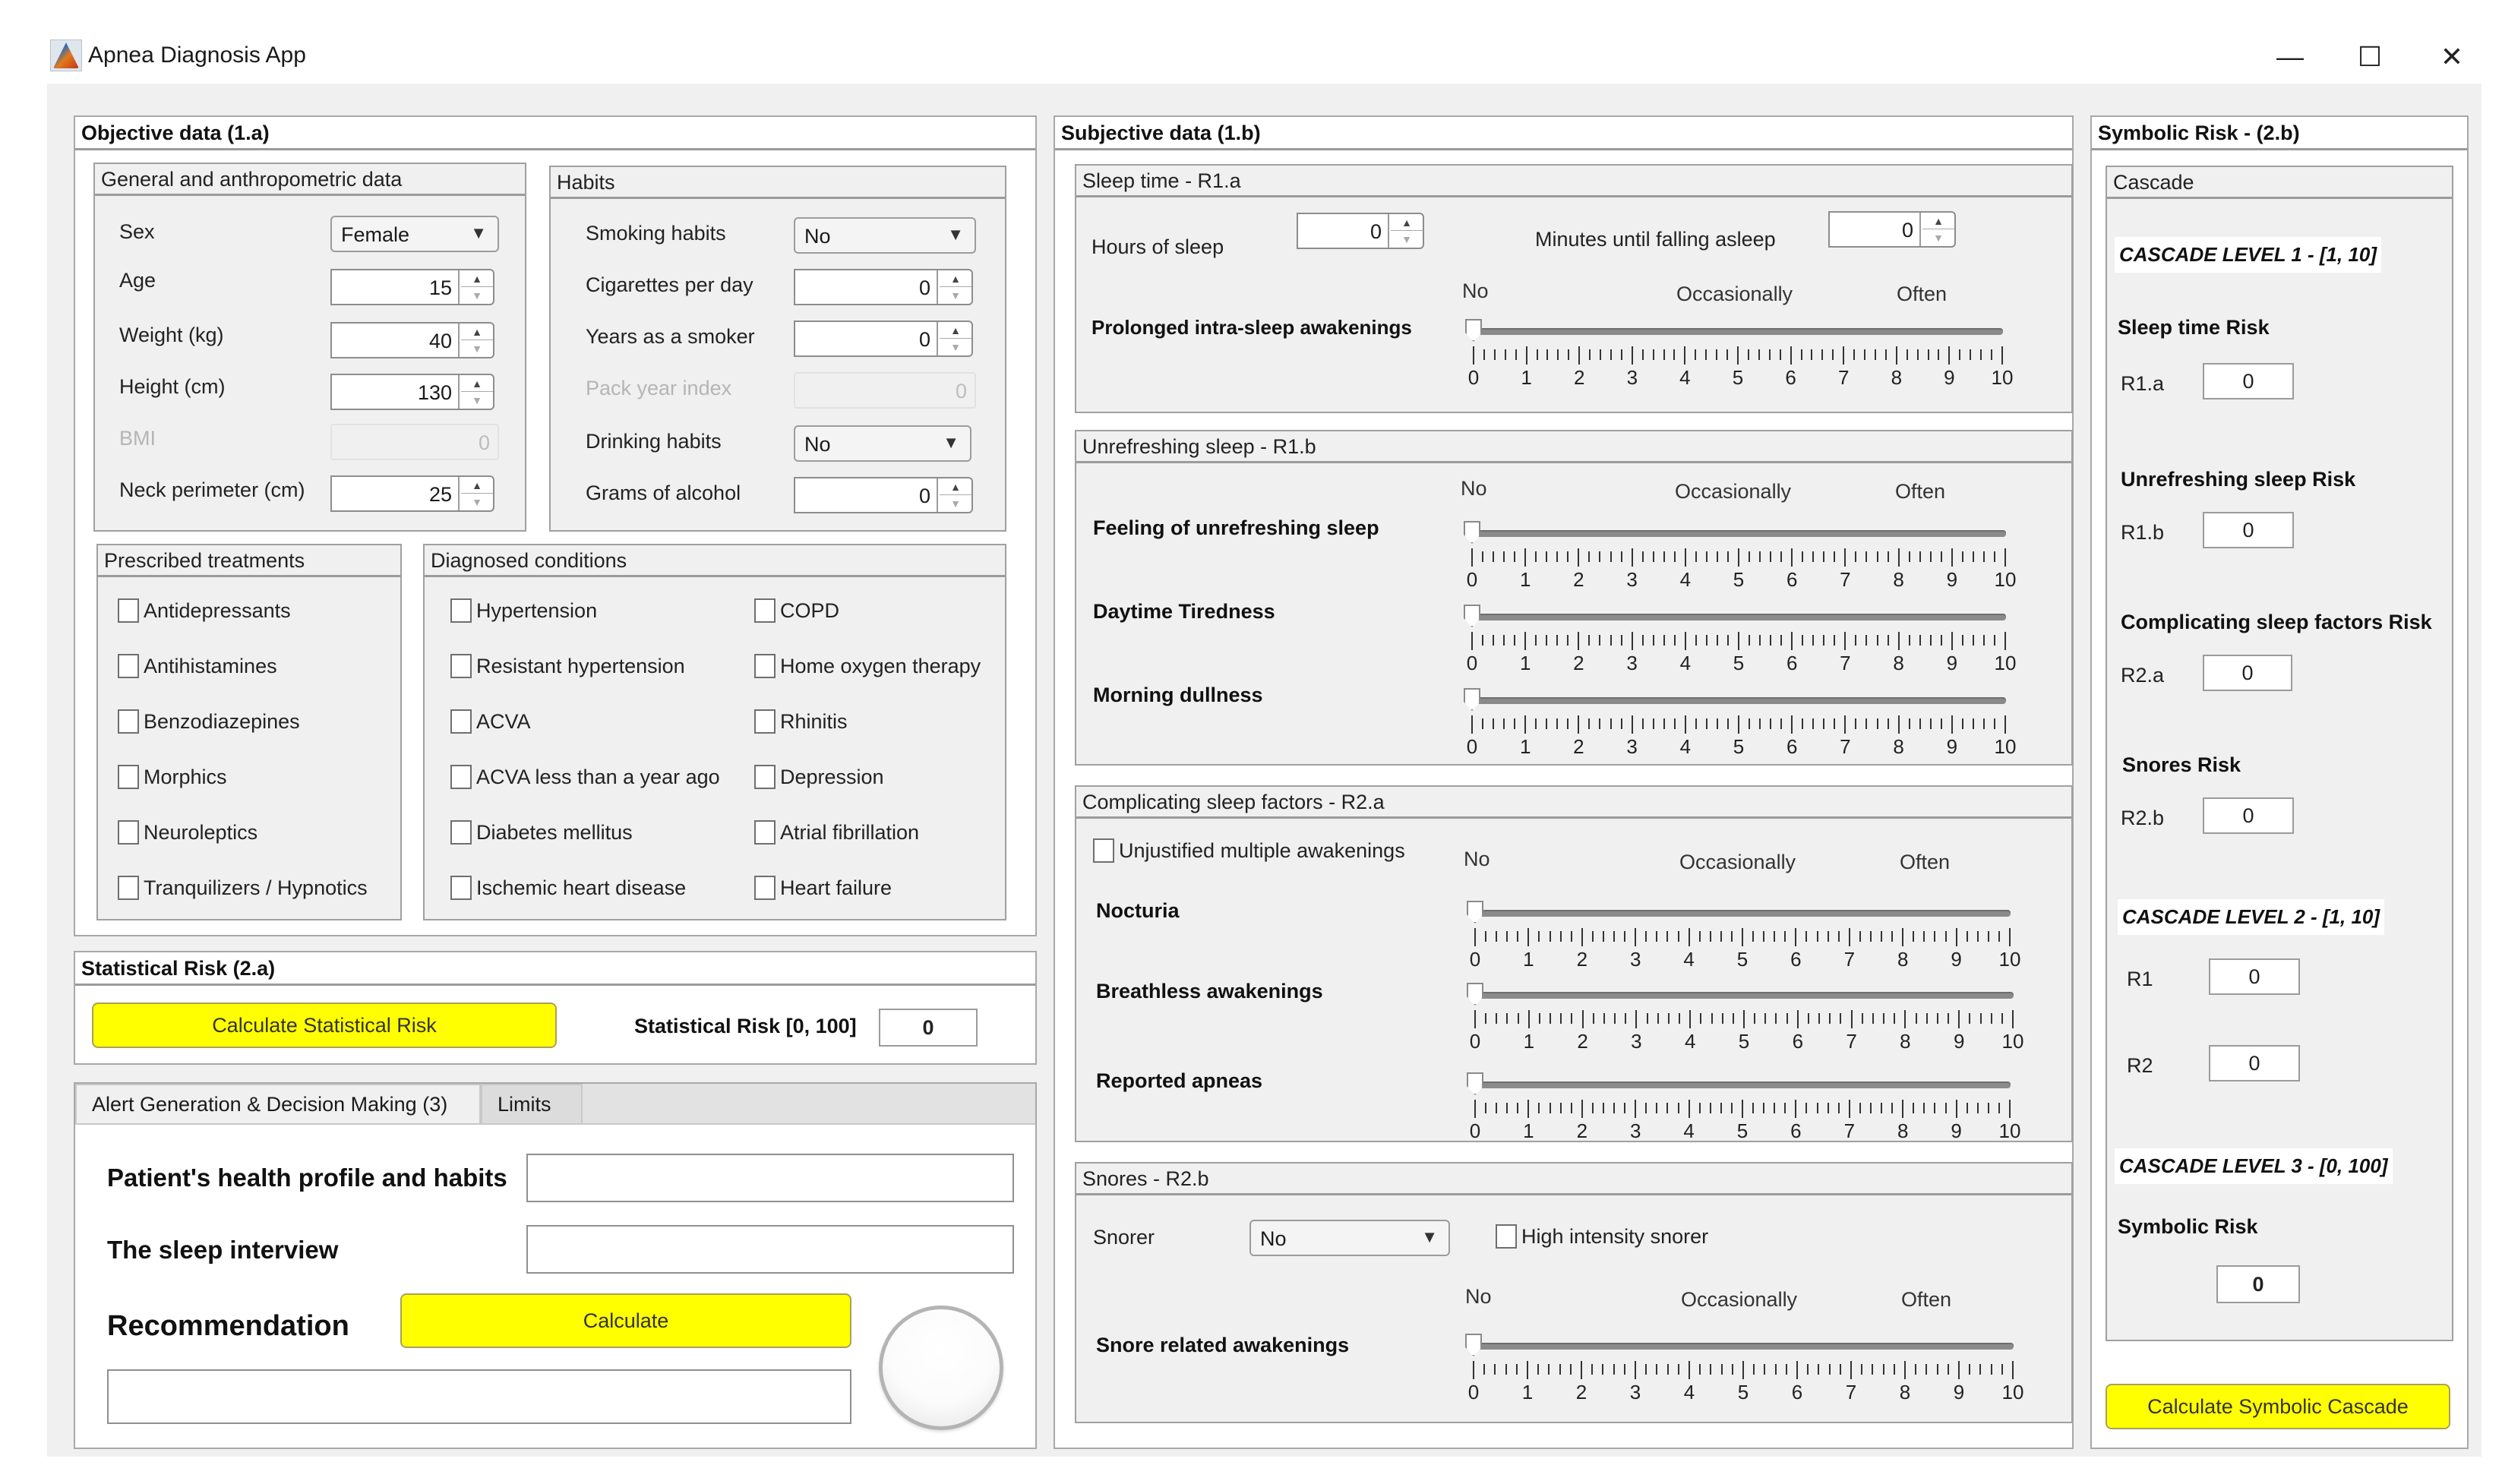 The height and width of the screenshot is (1484, 2502). Describe the element at coordinates (396, 493) in the screenshot. I see `neck-value: 25` at that location.